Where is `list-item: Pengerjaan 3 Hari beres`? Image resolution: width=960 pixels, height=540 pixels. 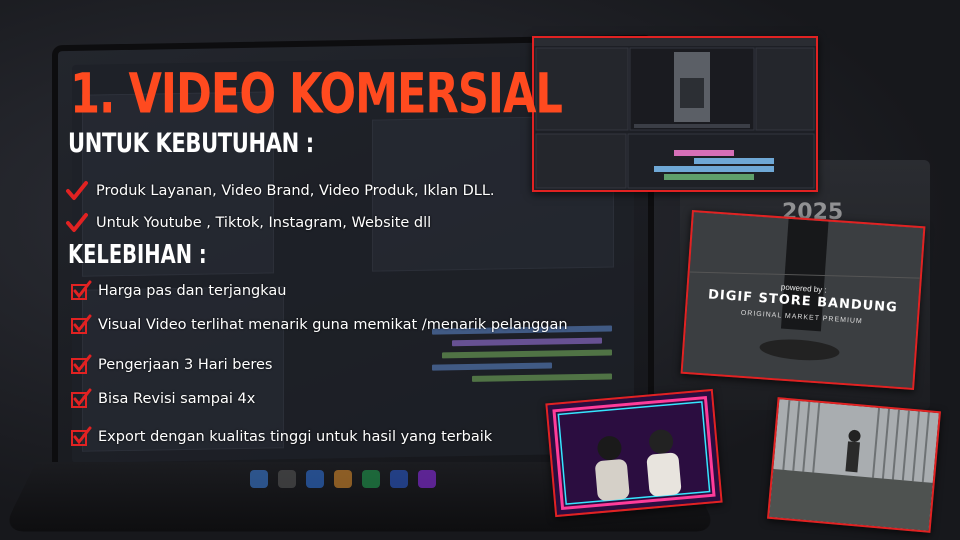 list-item: Pengerjaan 3 Hari beres is located at coordinates (171, 365).